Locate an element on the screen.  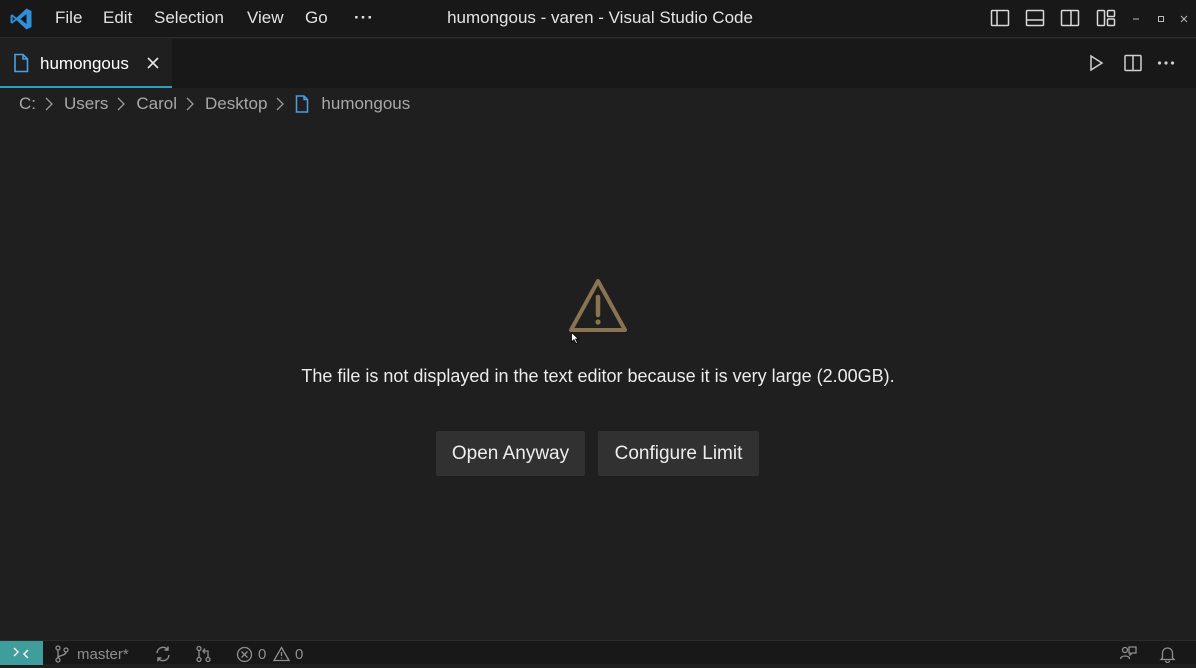
maximize-icon is located at coordinates (1161, 19).